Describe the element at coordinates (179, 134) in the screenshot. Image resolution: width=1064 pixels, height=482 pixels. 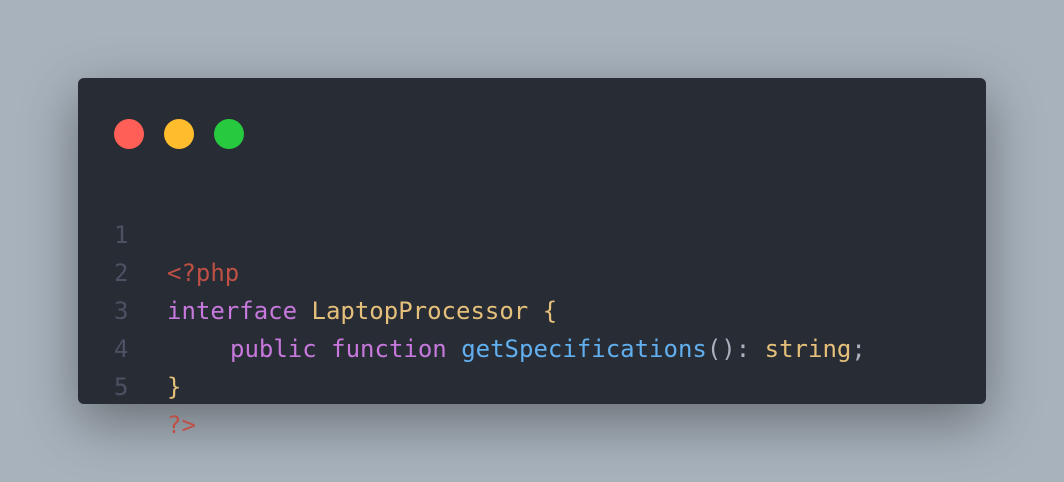
I see `minimize-dot-icon` at that location.